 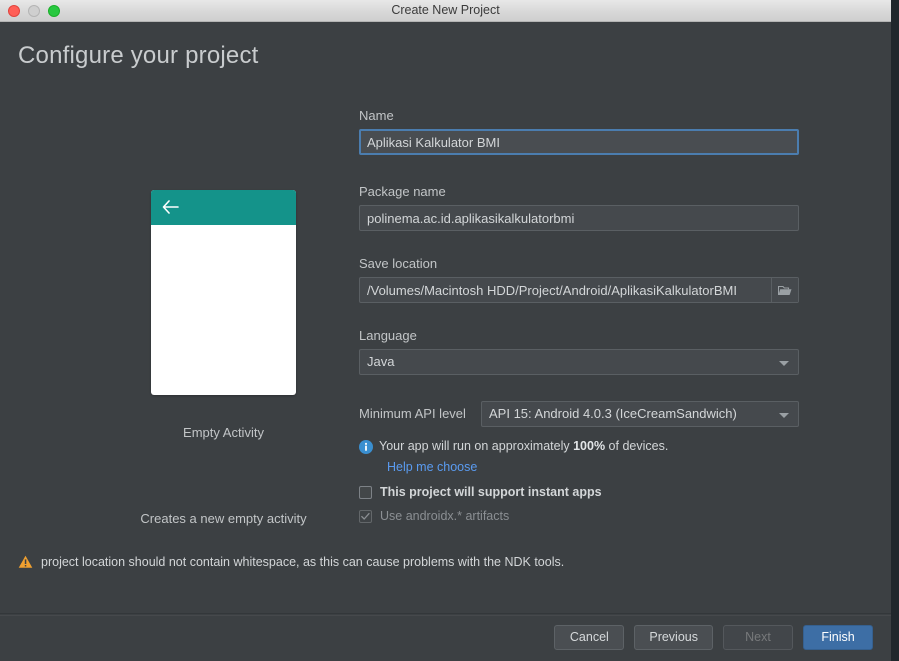 I want to click on coverage-text-before: Your app will run on approximately, so click(x=476, y=446).